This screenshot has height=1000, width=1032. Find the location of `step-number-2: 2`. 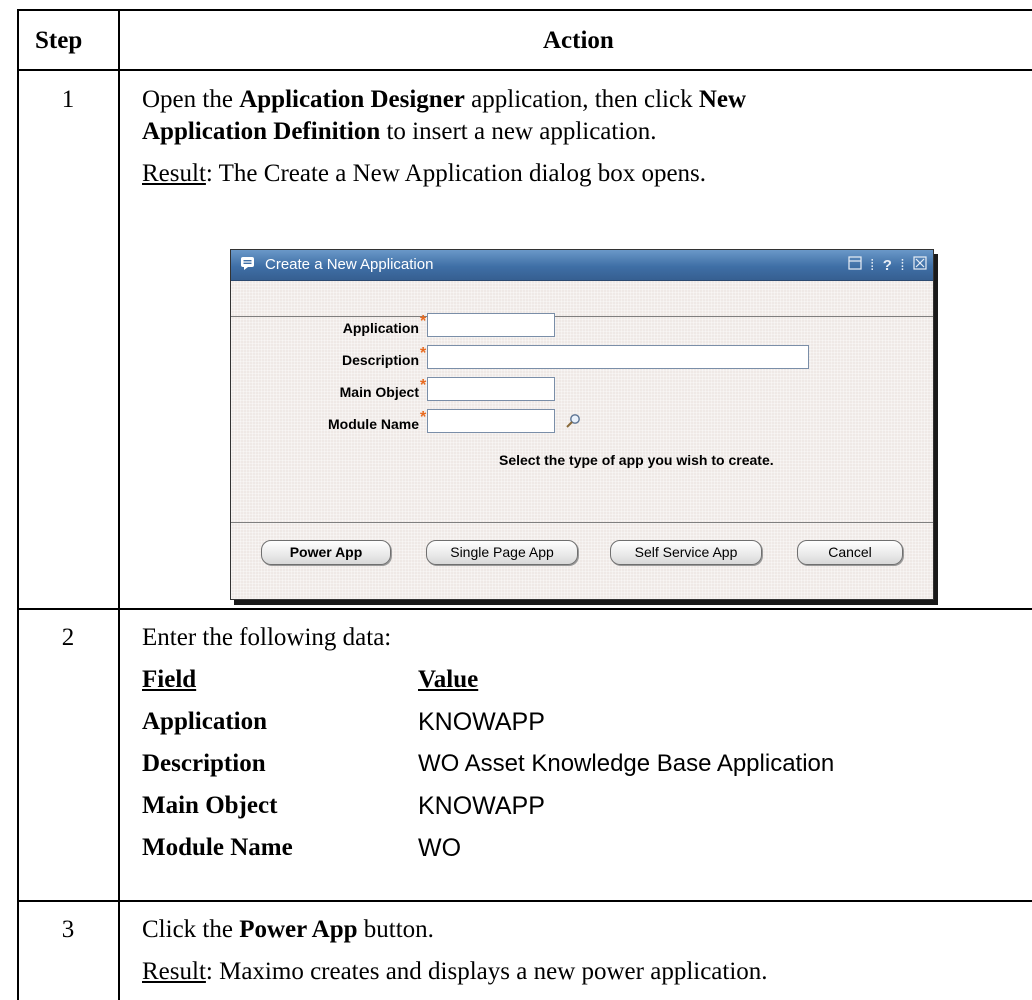

step-number-2: 2 is located at coordinates (68, 637).